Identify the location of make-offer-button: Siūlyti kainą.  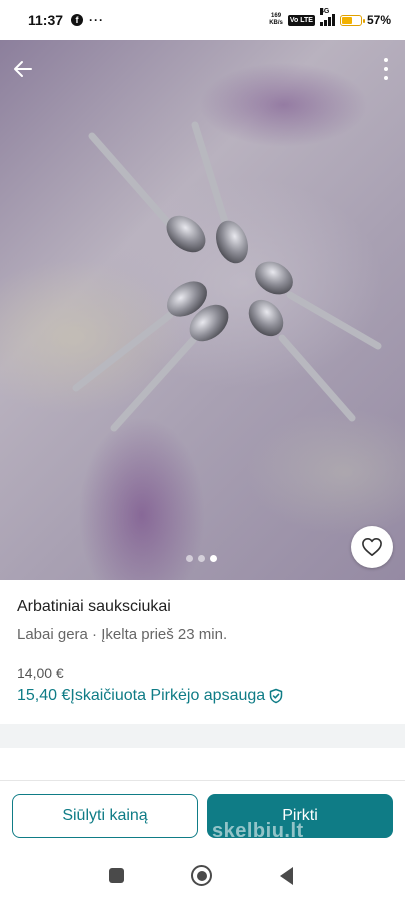
(105, 816).